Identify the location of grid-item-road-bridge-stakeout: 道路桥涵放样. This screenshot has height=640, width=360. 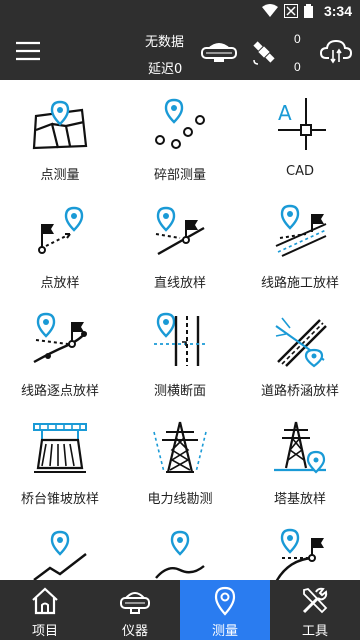
(300, 350).